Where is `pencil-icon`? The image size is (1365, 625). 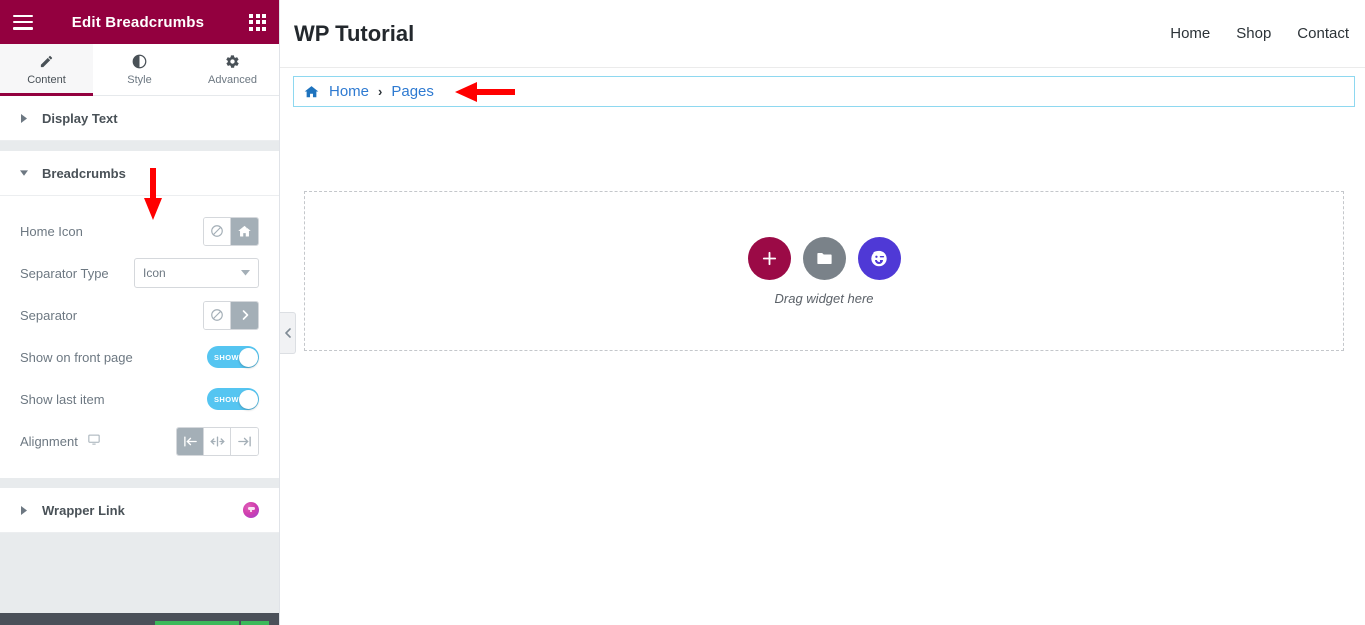 pencil-icon is located at coordinates (46, 61).